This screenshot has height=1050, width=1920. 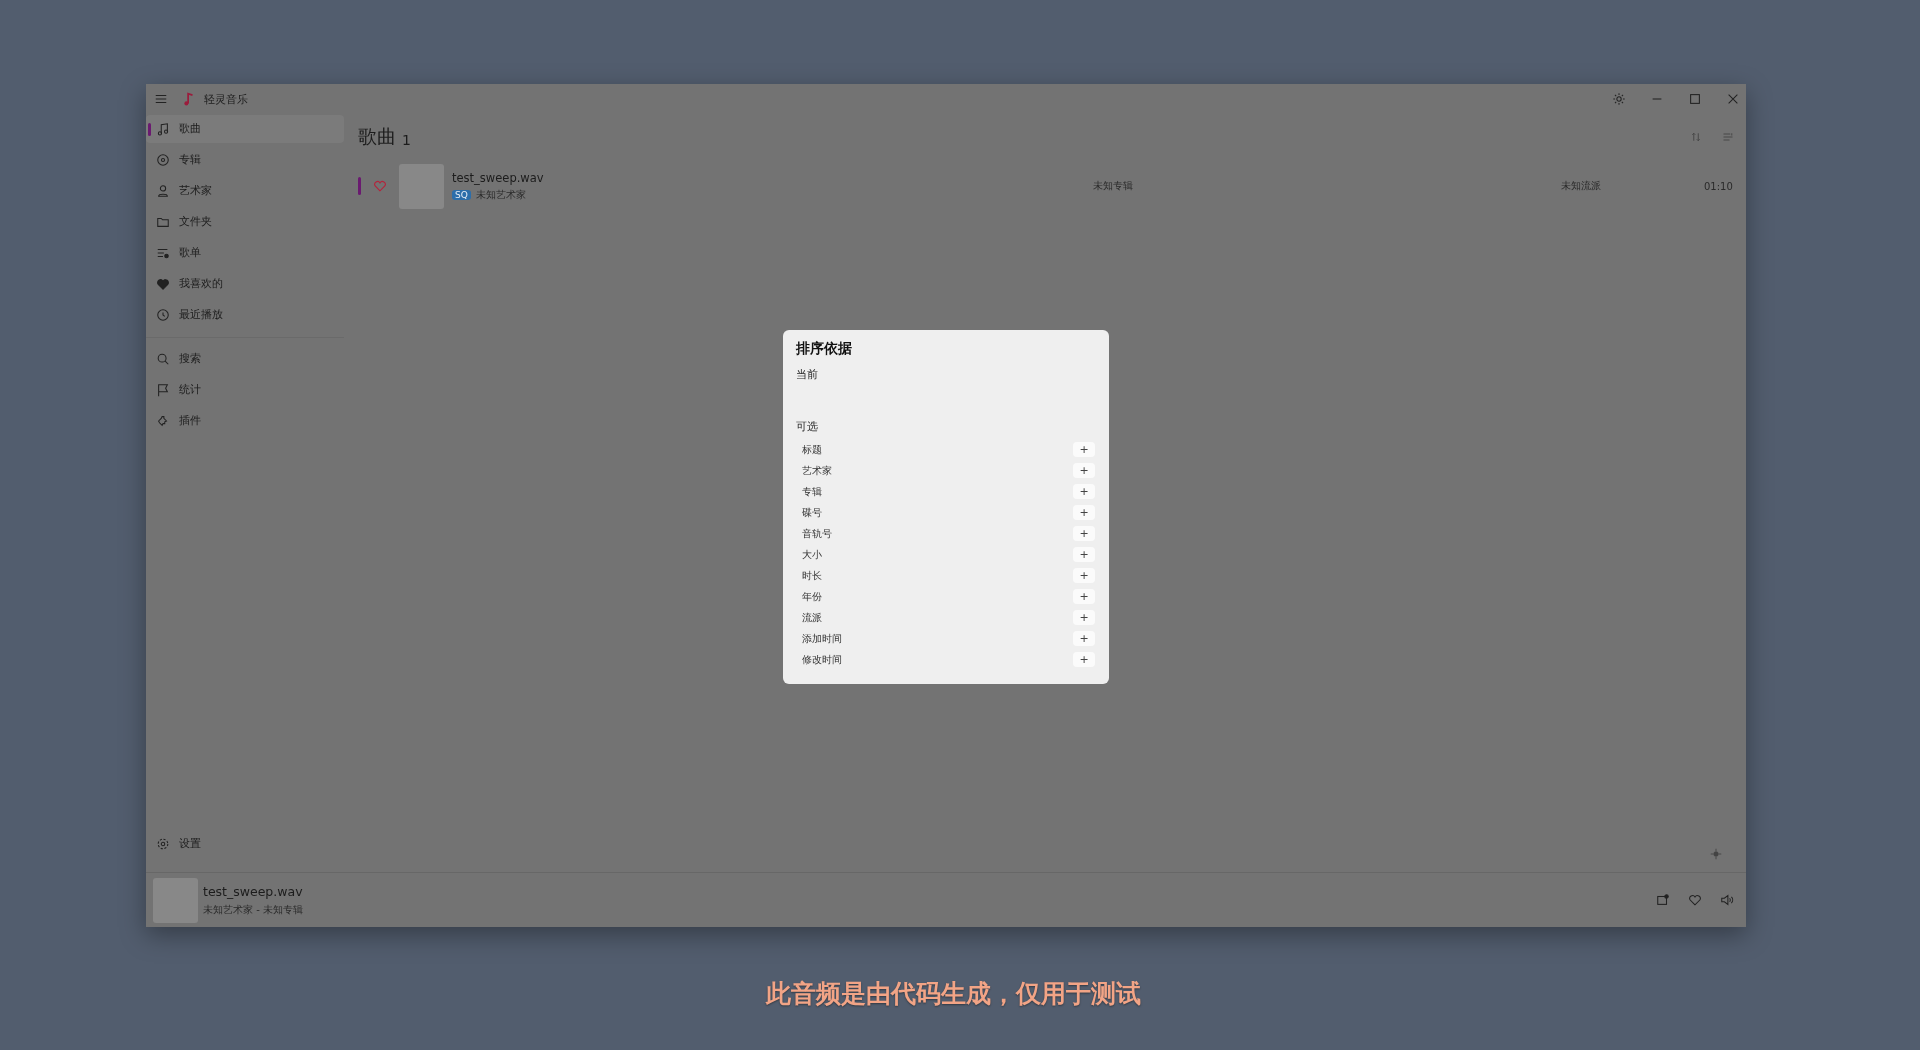 I want to click on sort-option: 专辑, so click(x=812, y=491).